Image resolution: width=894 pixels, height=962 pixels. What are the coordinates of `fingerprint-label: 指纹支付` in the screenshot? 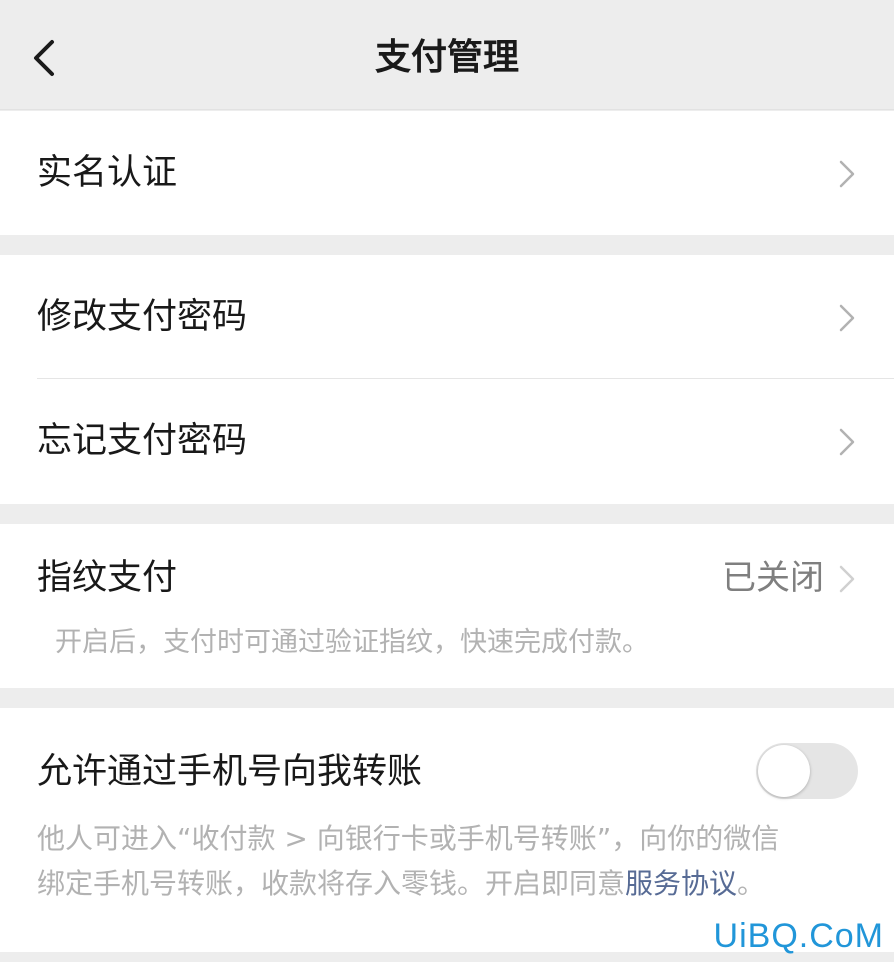 It's located at (107, 578).